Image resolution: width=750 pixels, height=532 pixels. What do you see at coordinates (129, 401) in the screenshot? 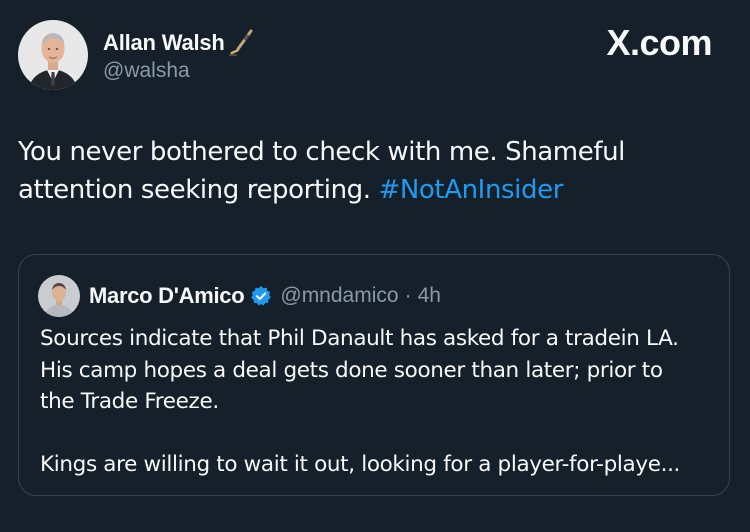
I see `quoted-tweet-line: the Trade Freeze.` at bounding box center [129, 401].